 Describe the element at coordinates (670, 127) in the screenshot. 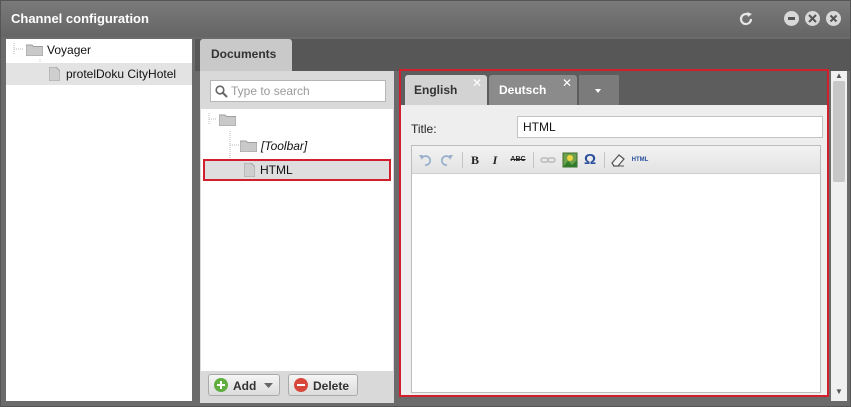

I see `title-input` at that location.